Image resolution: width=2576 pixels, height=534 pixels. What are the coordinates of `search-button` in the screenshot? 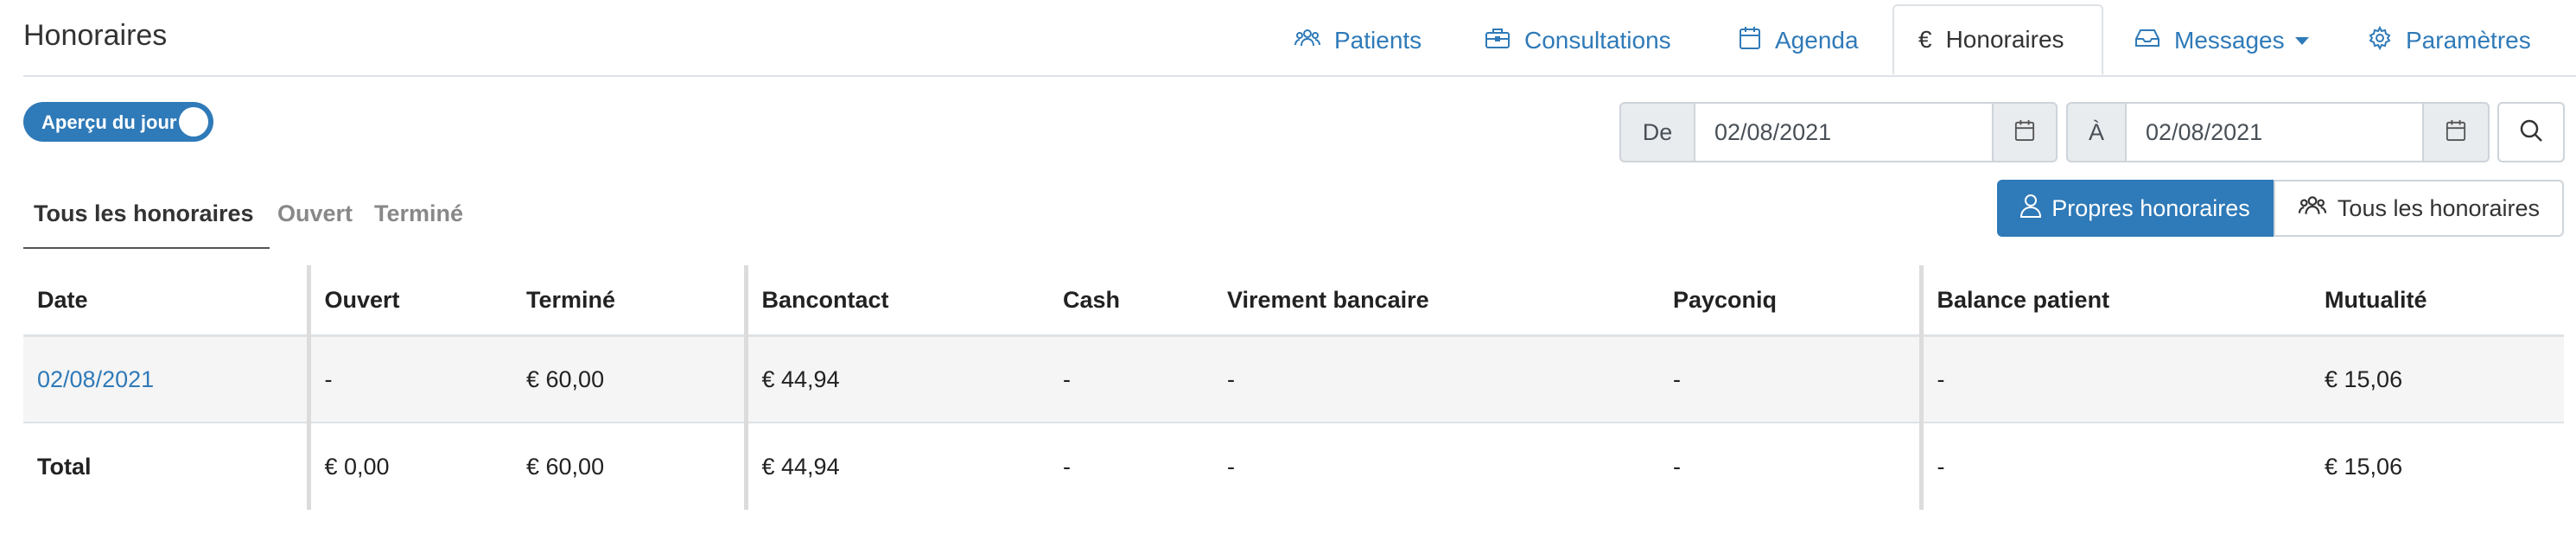 It's located at (2531, 132).